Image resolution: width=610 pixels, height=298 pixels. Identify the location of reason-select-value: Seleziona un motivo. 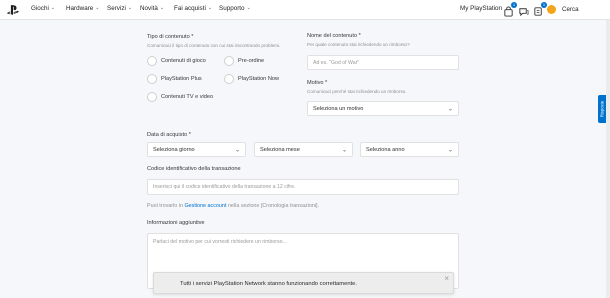
(338, 108).